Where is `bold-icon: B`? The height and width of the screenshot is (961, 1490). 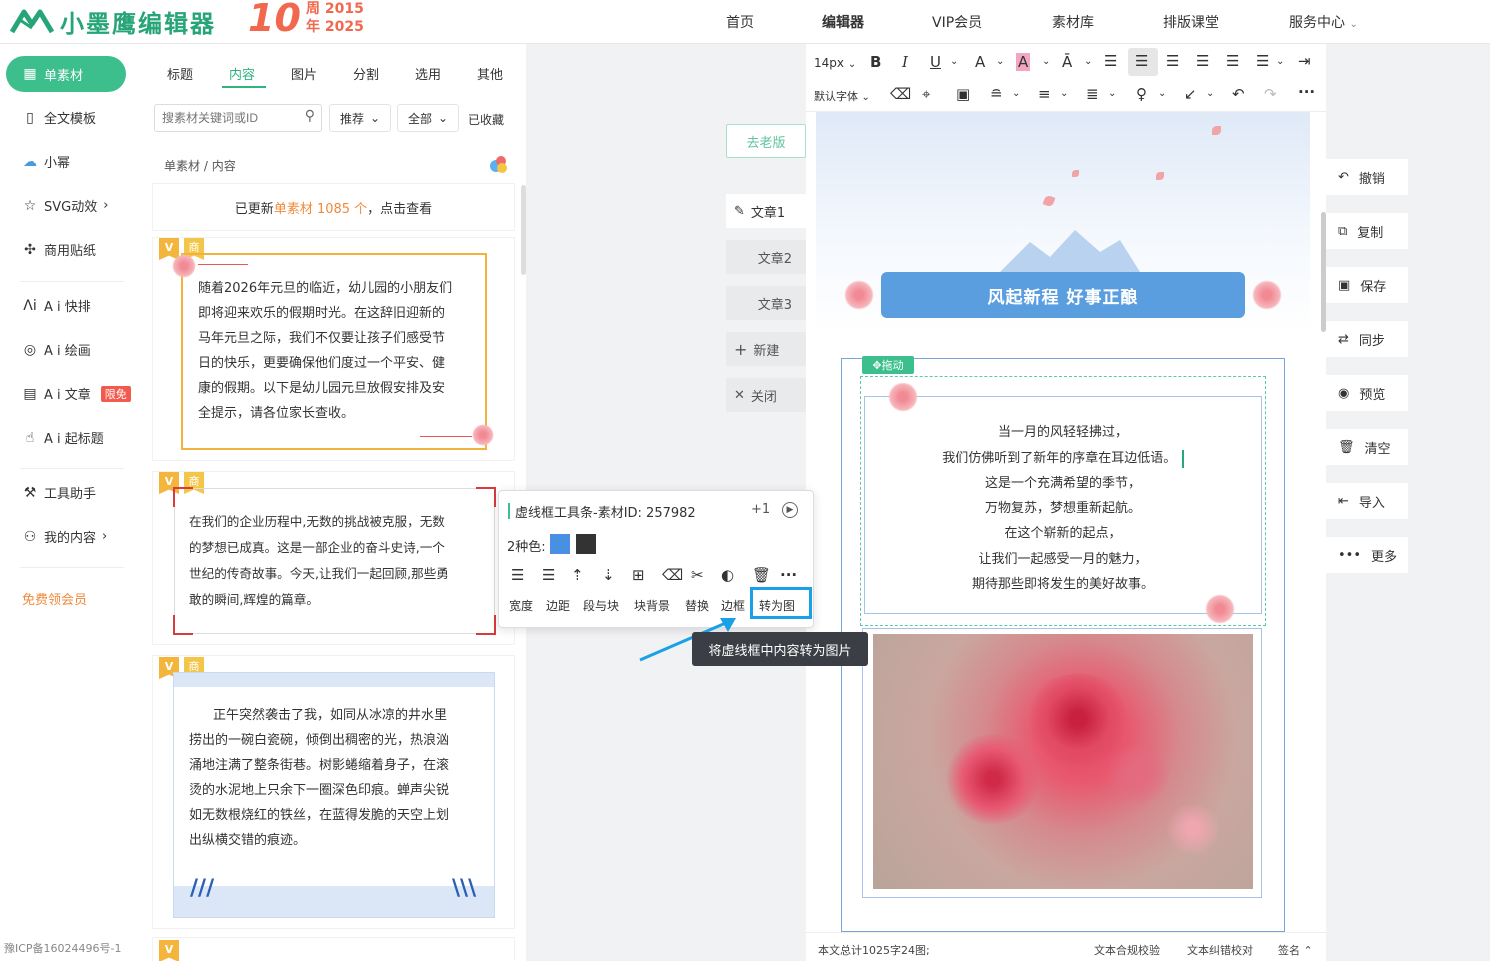
bold-icon: B is located at coordinates (875, 62).